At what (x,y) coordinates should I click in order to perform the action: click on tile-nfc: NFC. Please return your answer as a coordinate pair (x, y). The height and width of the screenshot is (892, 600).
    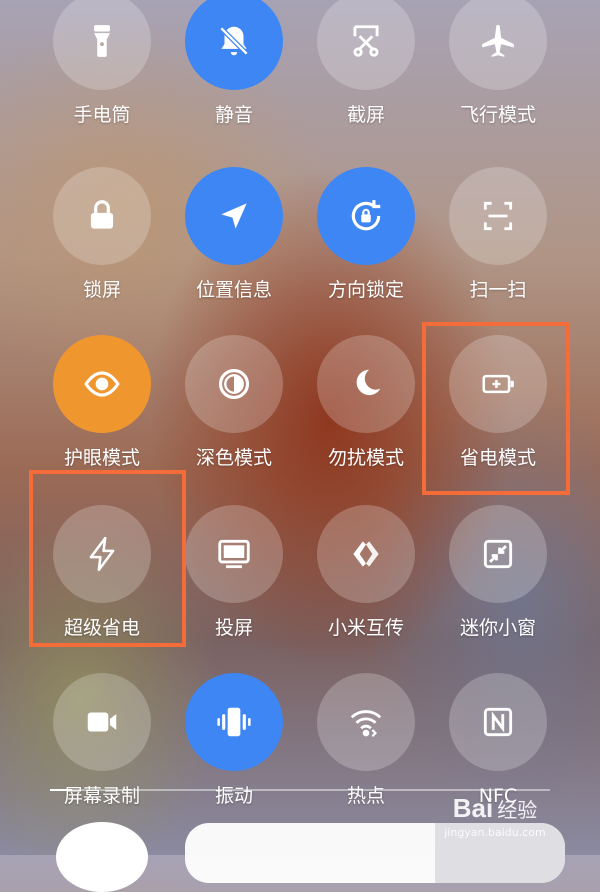
    Looking at the image, I should click on (498, 740).